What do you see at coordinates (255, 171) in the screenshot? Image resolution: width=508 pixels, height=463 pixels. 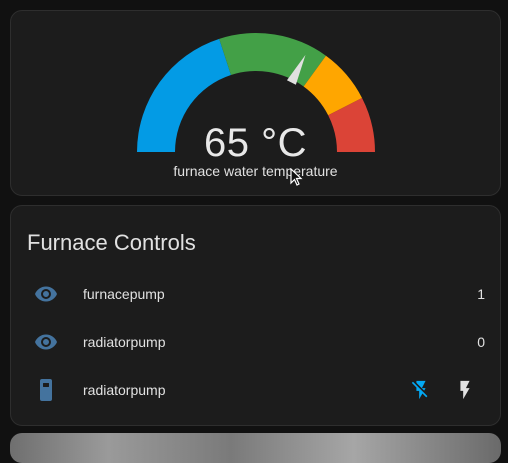 I see `gauge-name: furnace water temperature` at bounding box center [255, 171].